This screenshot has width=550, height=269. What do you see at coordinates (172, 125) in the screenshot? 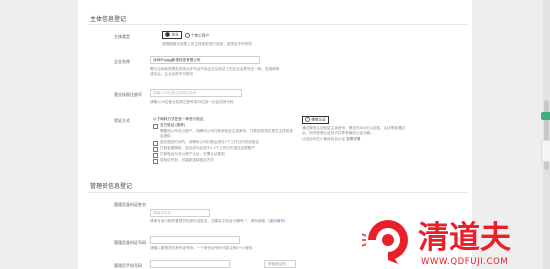
I see `verify-option-1: 支付验证 (推荐)` at bounding box center [172, 125].